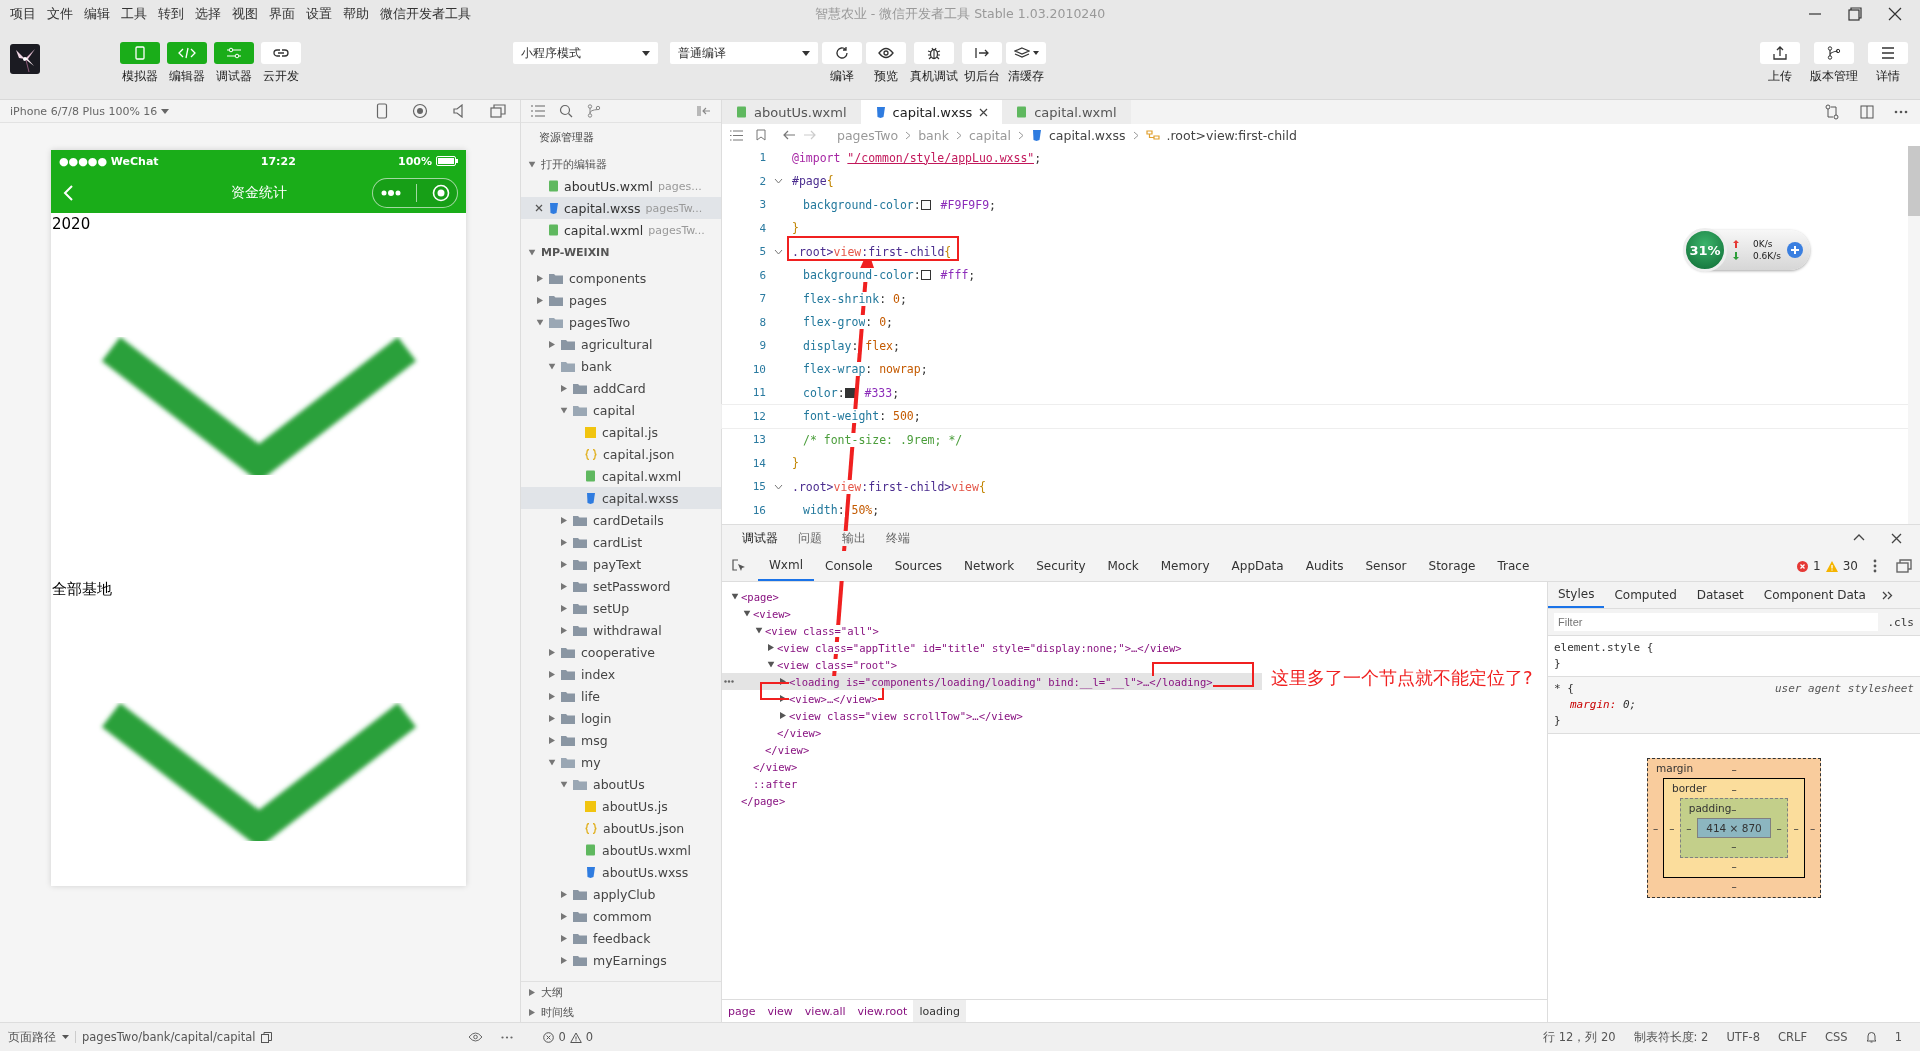 The image size is (1920, 1051). Describe the element at coordinates (134, 14) in the screenshot. I see `menu-item: 工具` at that location.